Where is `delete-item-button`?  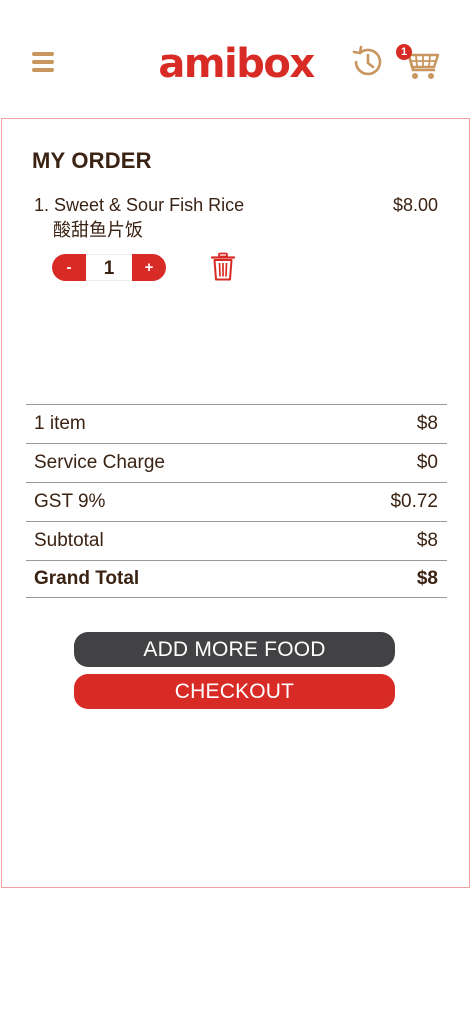 delete-item-button is located at coordinates (223, 267).